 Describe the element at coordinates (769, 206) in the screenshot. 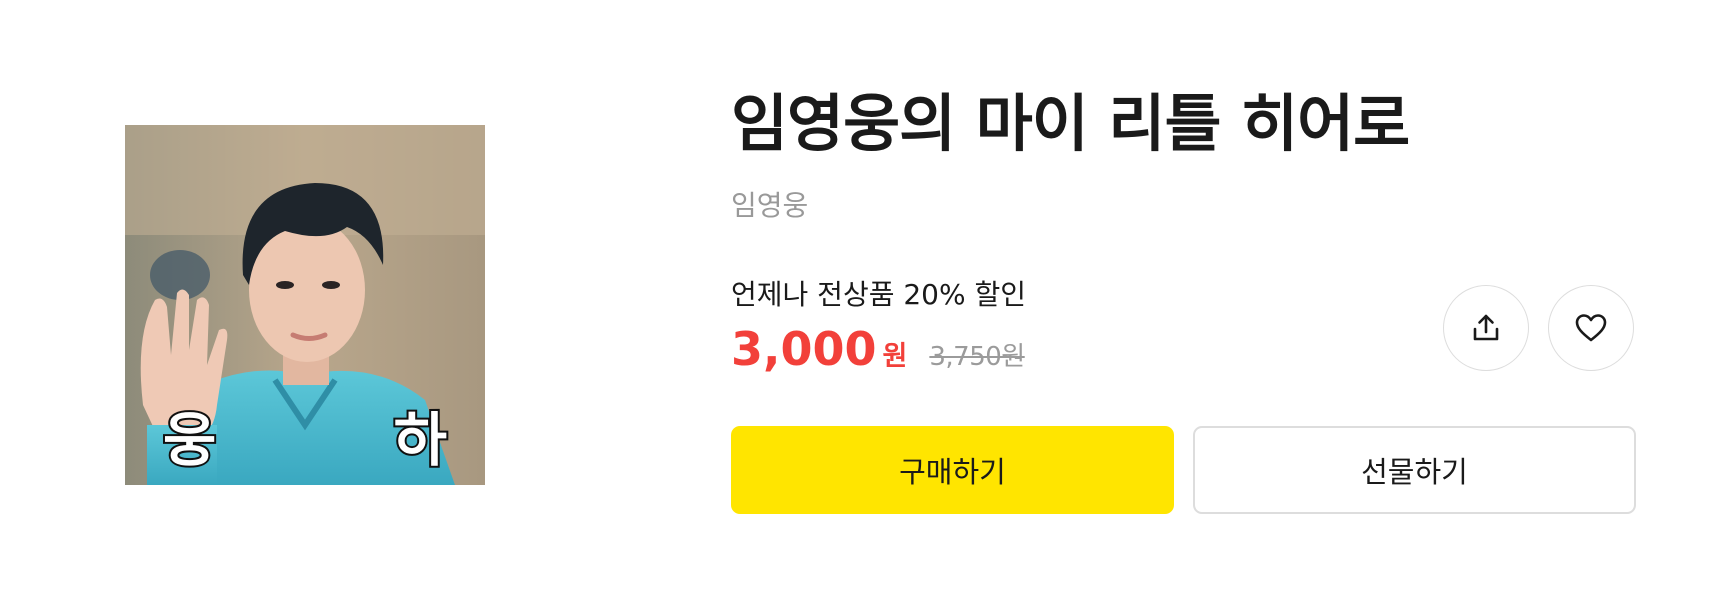

I see `product-author: 임영웅` at that location.